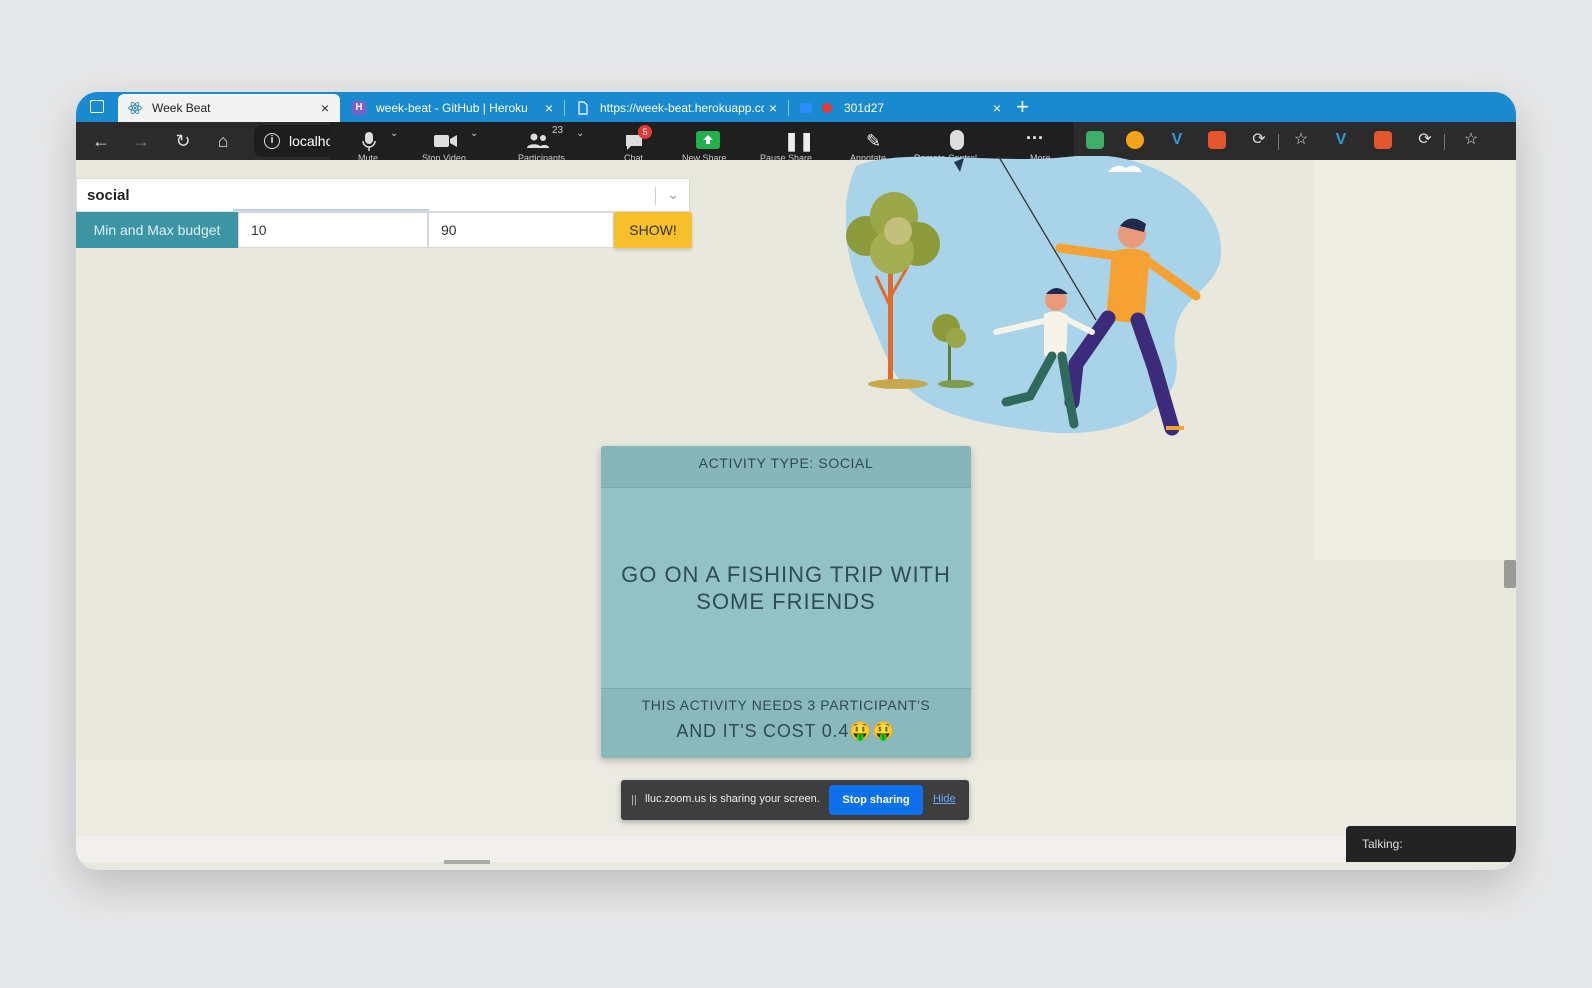 This screenshot has width=1592, height=988. I want to click on activity-type-select: social ⌄, so click(383, 195).